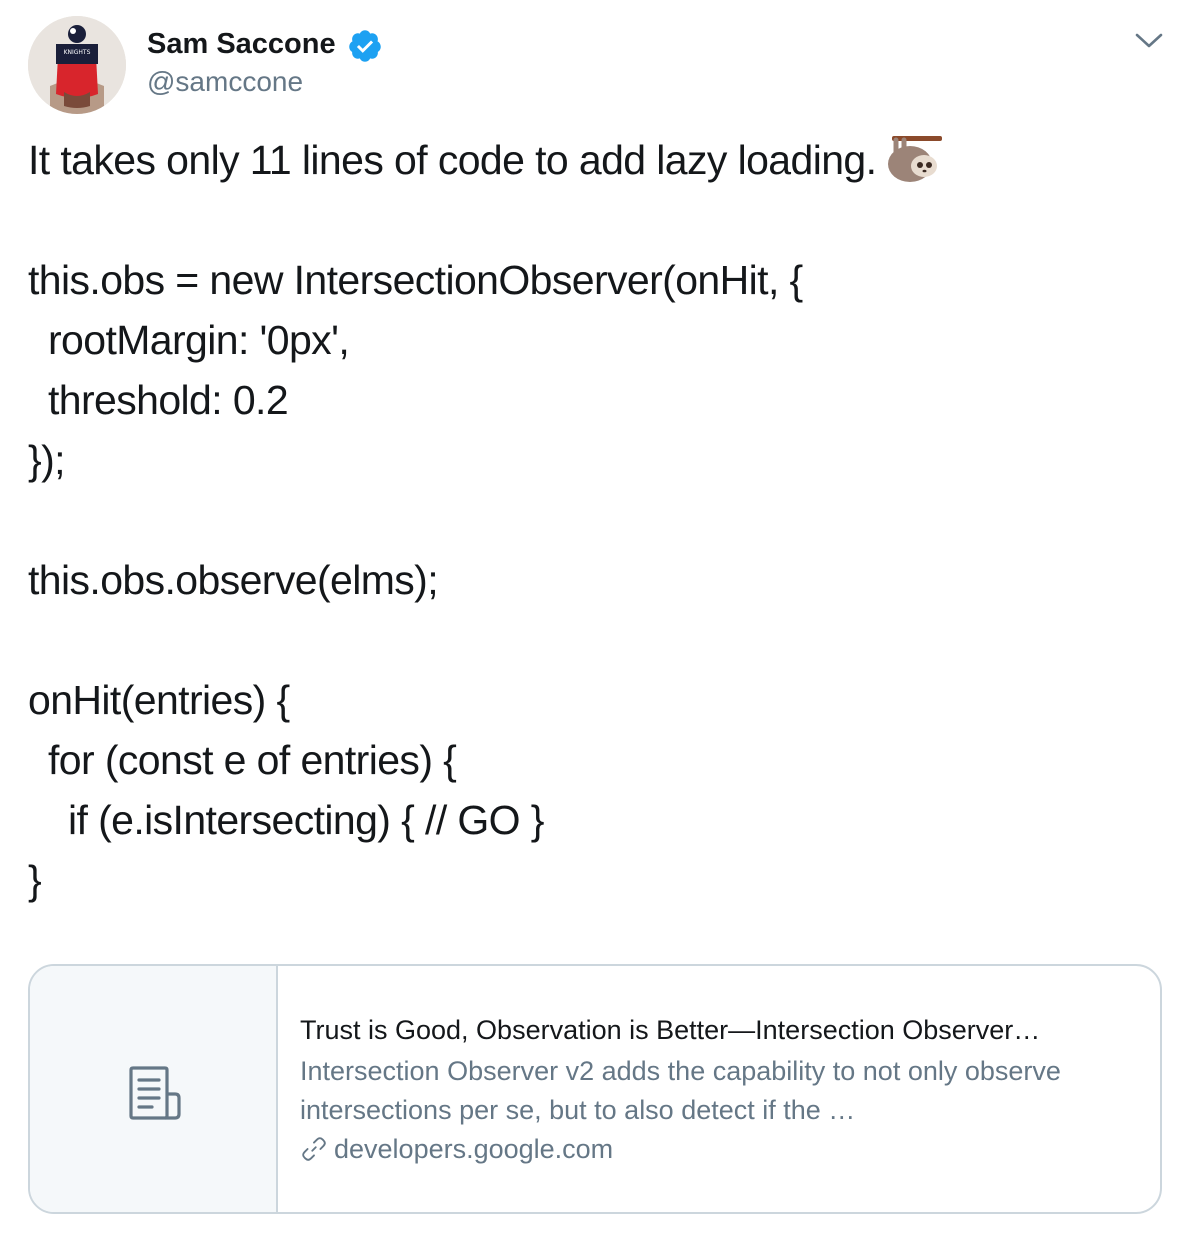 The image size is (1188, 1246). What do you see at coordinates (168, 400) in the screenshot?
I see `tweet-line: threshold: 0.2` at bounding box center [168, 400].